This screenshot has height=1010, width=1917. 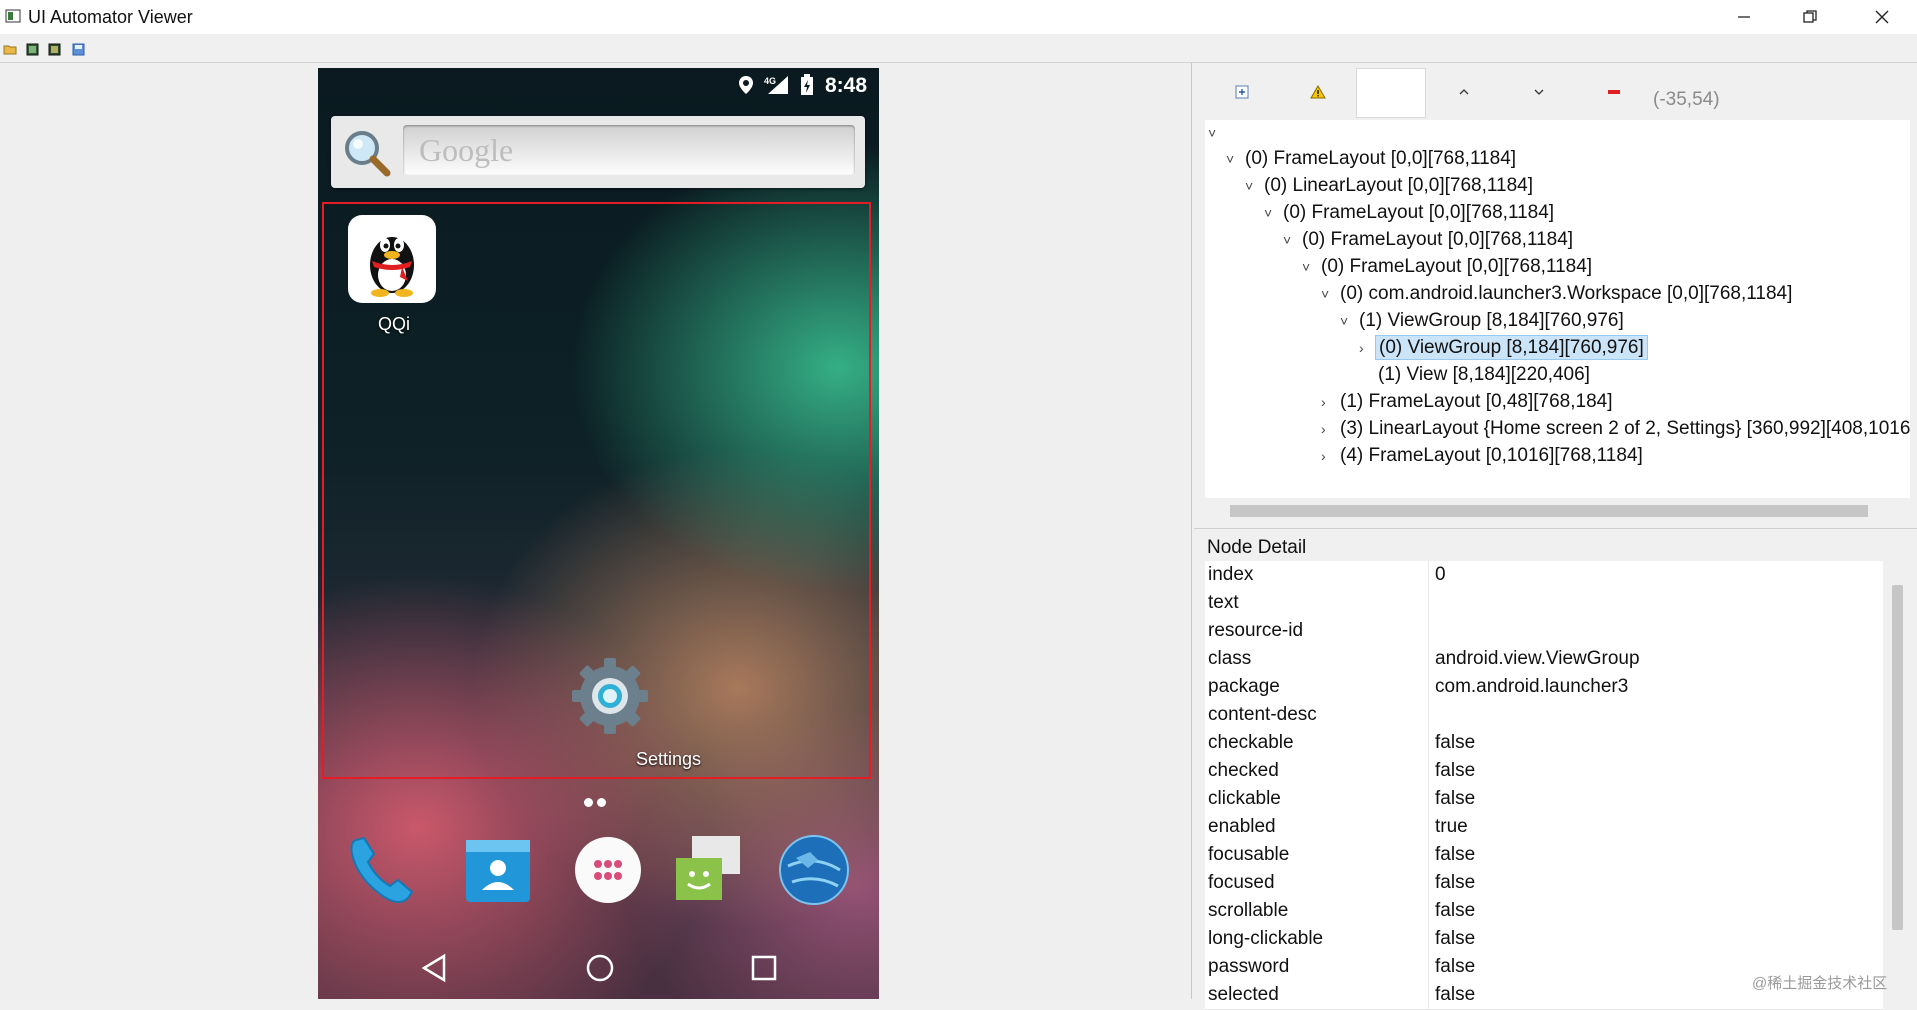 What do you see at coordinates (1544, 715) in the screenshot?
I see `detail-row: content-desc` at bounding box center [1544, 715].